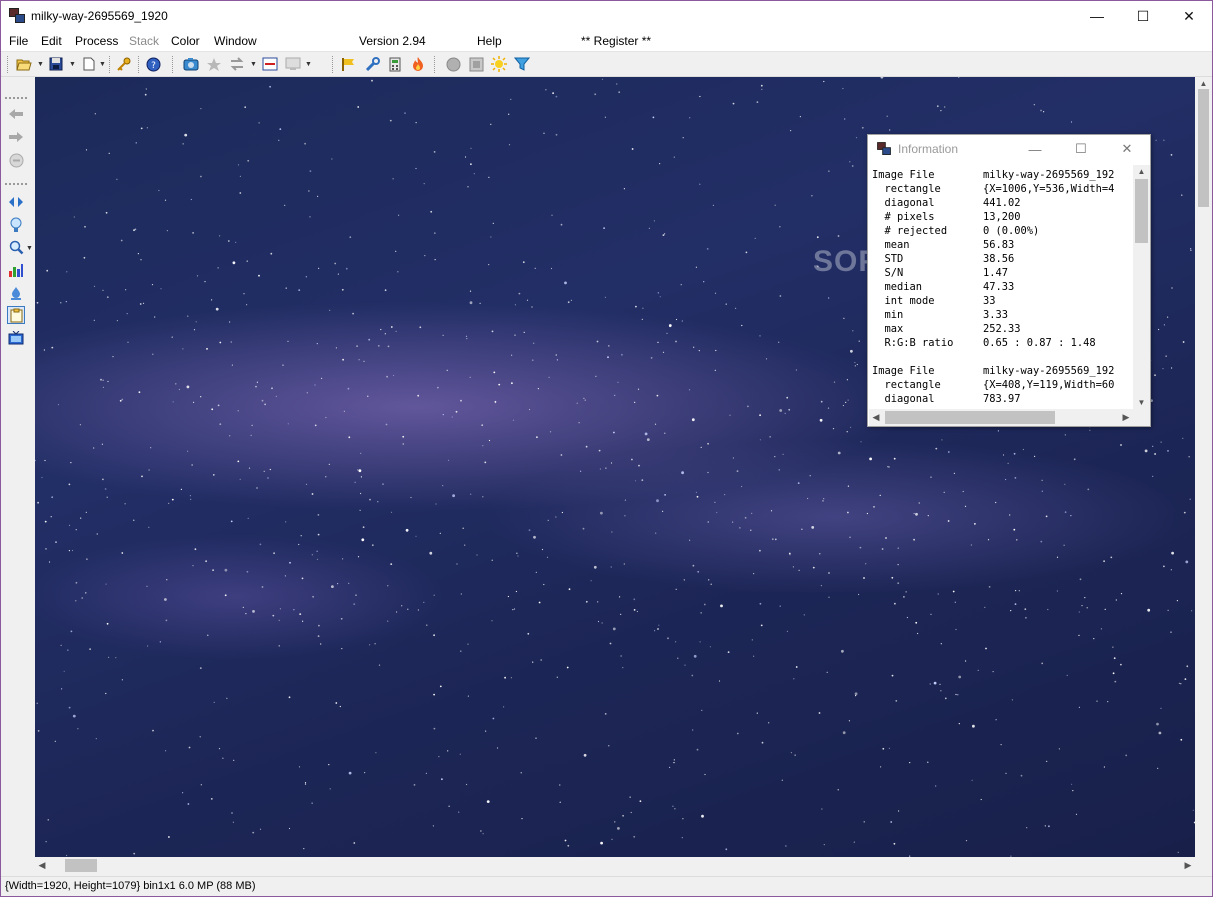 The image size is (1213, 897). What do you see at coordinates (16, 114) in the screenshot?
I see `back-arrow-icon` at bounding box center [16, 114].